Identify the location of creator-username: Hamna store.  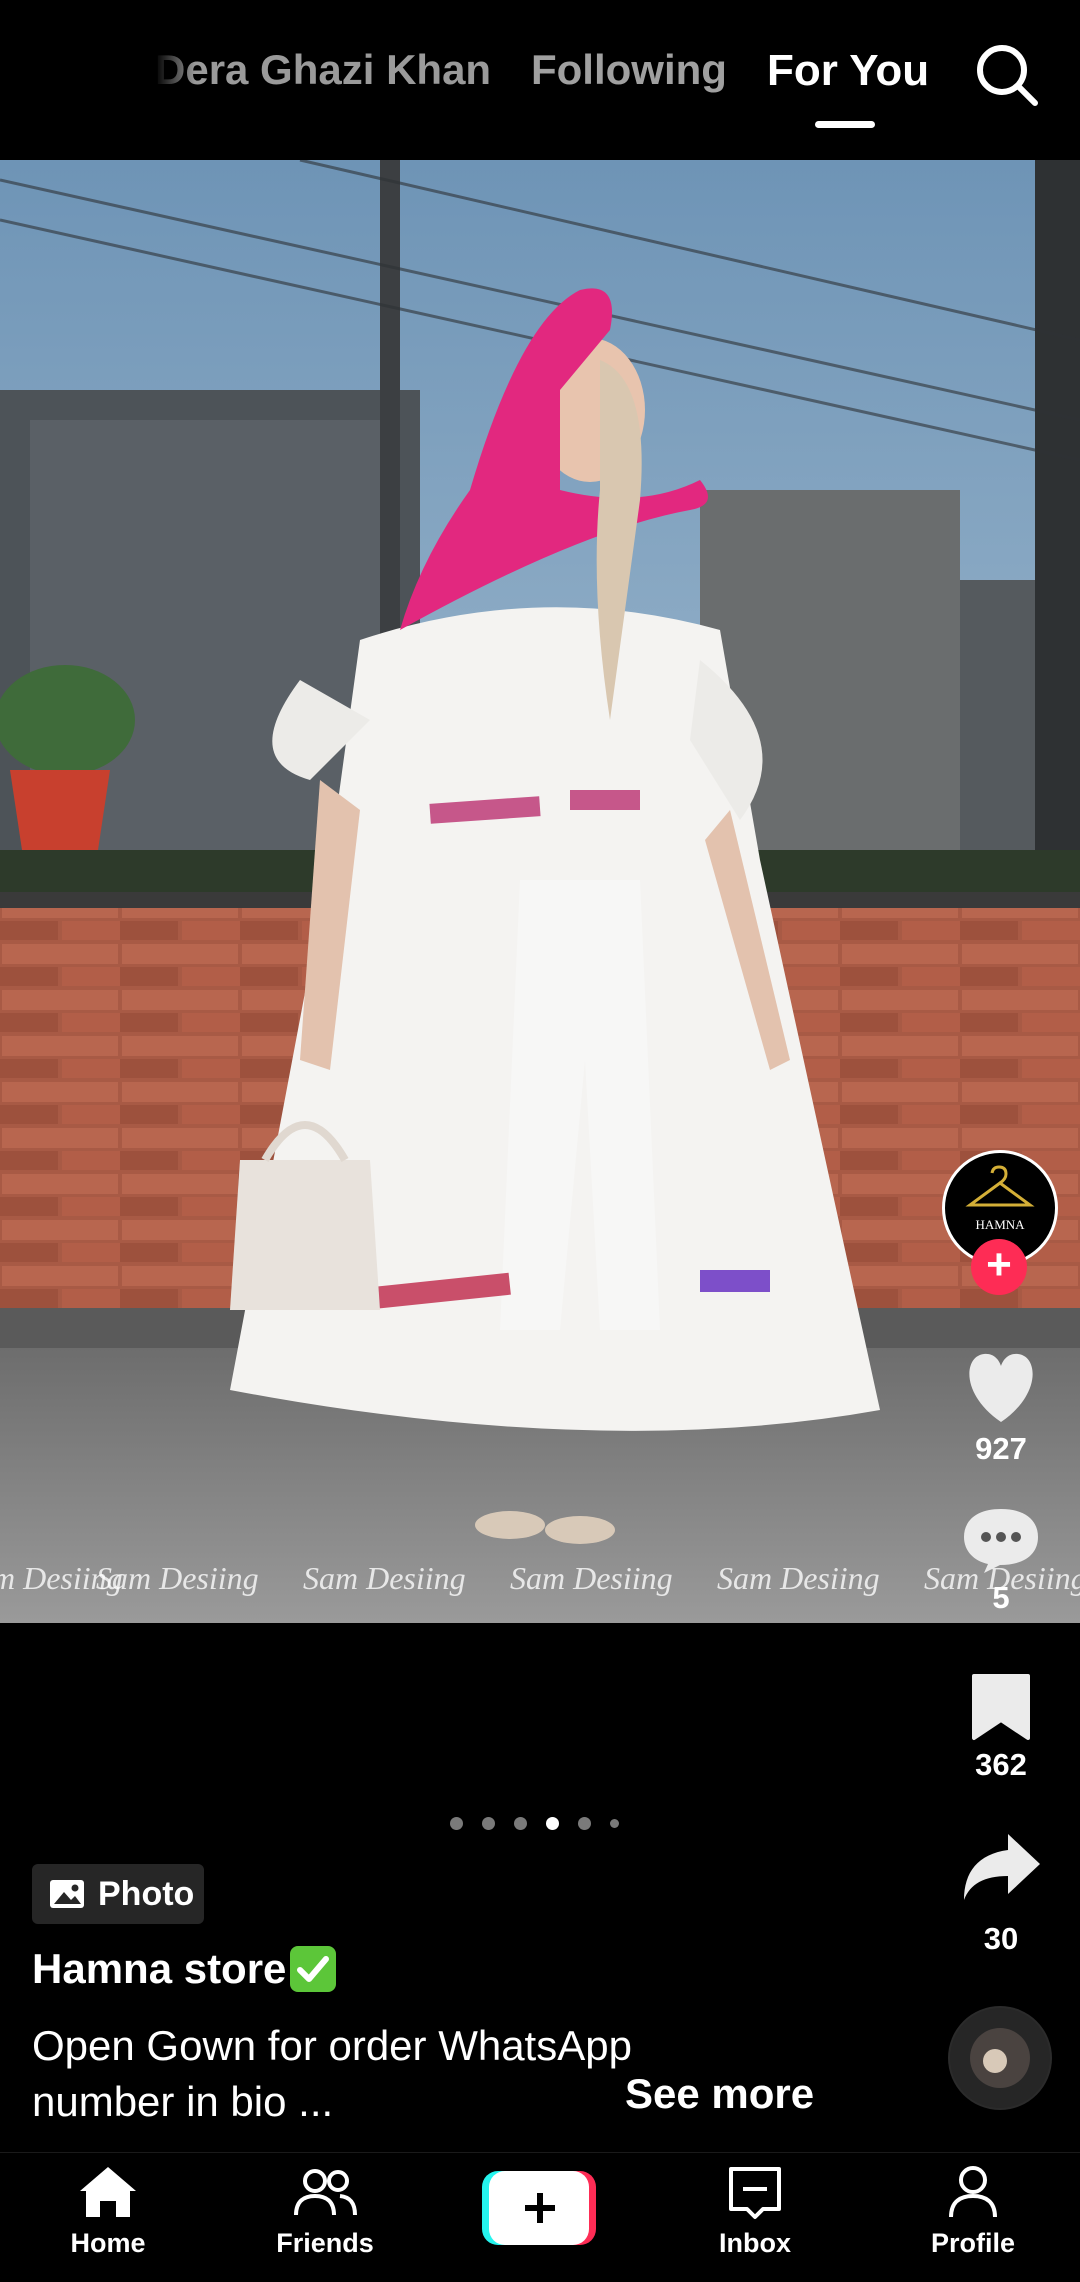
(185, 1969).